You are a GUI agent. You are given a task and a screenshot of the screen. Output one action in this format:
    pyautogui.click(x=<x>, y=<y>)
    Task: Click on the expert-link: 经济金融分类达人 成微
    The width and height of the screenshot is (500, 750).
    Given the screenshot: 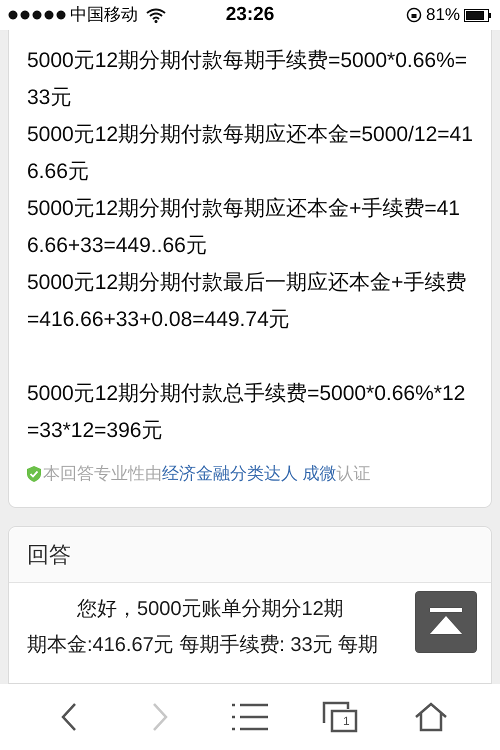 What is the action you would take?
    pyautogui.click(x=249, y=473)
    